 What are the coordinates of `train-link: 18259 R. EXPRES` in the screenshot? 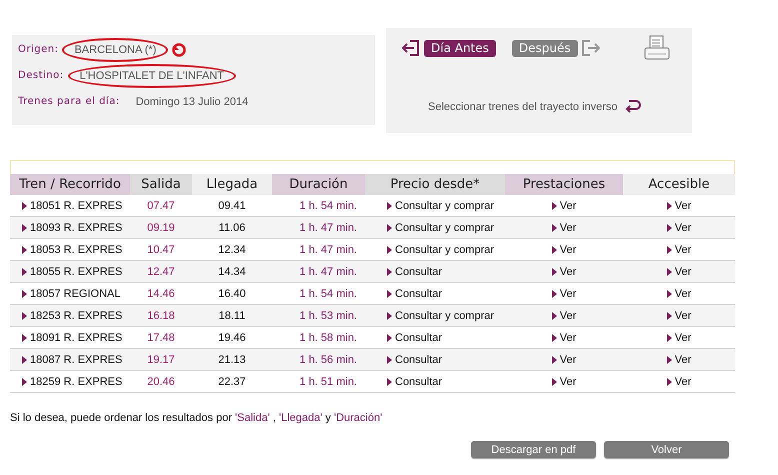 It's located at (66, 382).